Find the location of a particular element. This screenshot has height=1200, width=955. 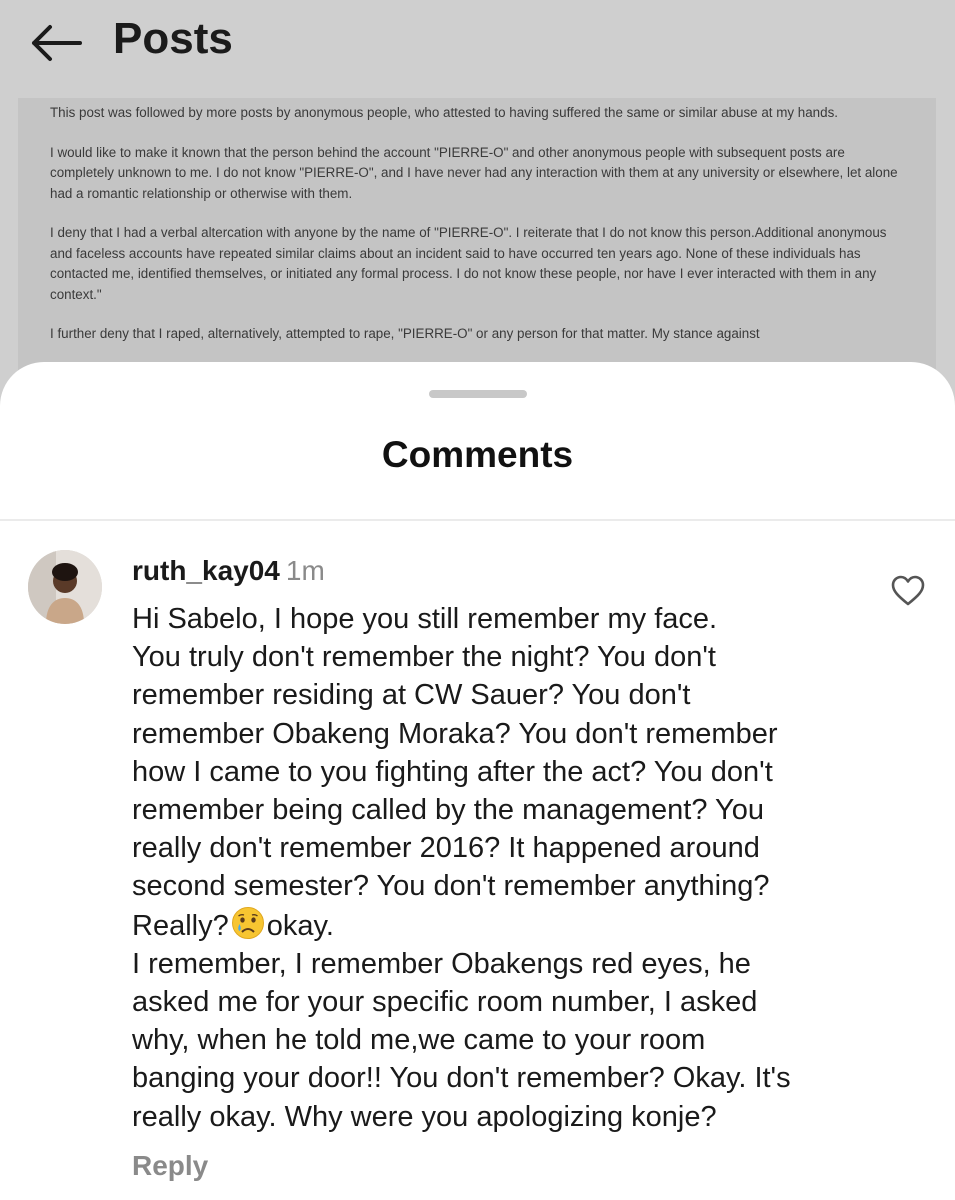

comment-text-fragment: okay. is located at coordinates (300, 925).